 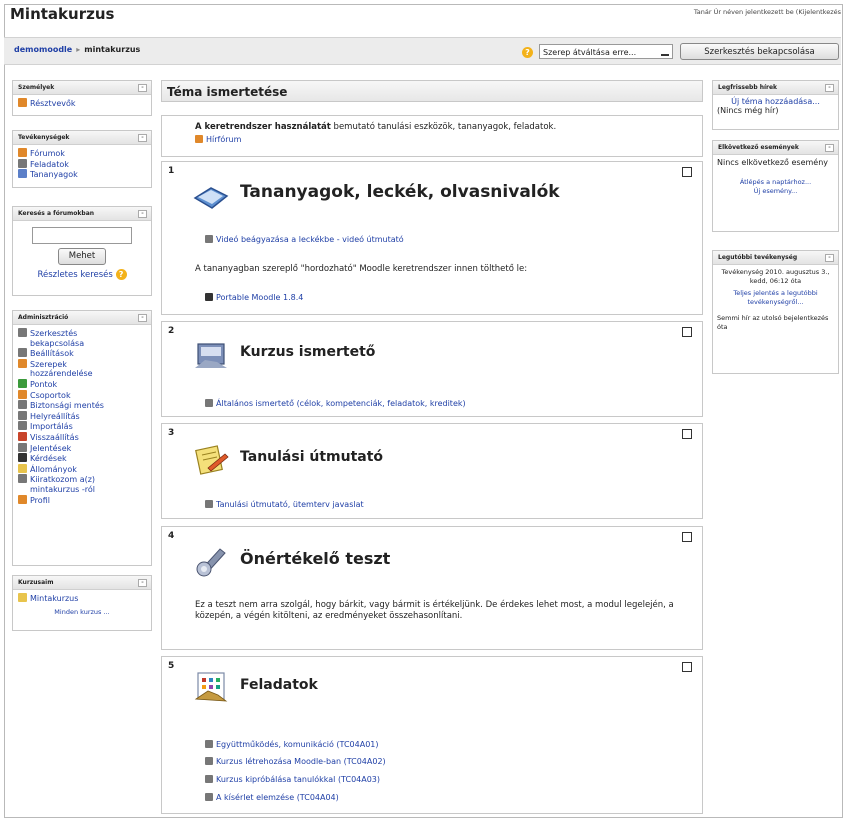 What do you see at coordinates (272, 797) in the screenshot?
I see `assignment-link: A kísérlet elemzése (TC04A04)` at bounding box center [272, 797].